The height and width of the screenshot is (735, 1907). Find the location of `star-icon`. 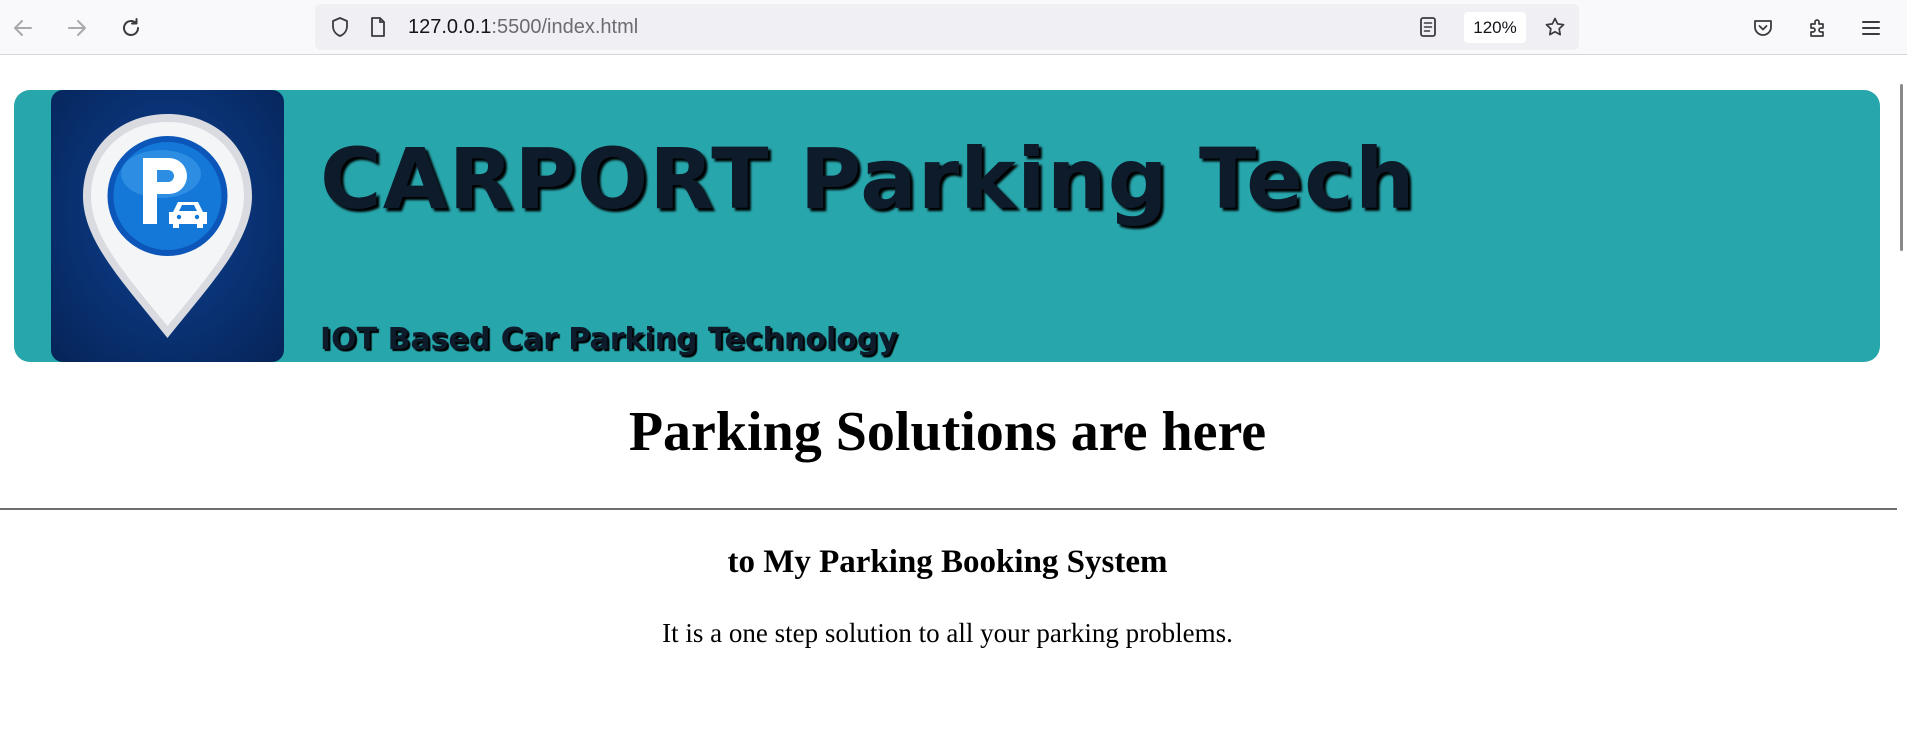

star-icon is located at coordinates (1555, 27).